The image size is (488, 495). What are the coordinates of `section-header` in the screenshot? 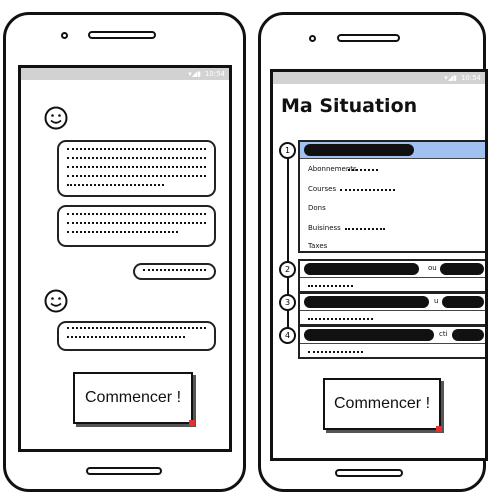 It's located at (392, 150).